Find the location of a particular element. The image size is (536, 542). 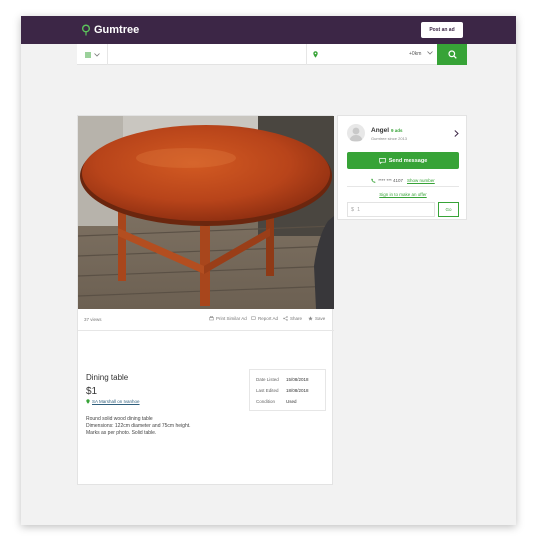

gumtree-logo: Gumtree is located at coordinates (110, 30).